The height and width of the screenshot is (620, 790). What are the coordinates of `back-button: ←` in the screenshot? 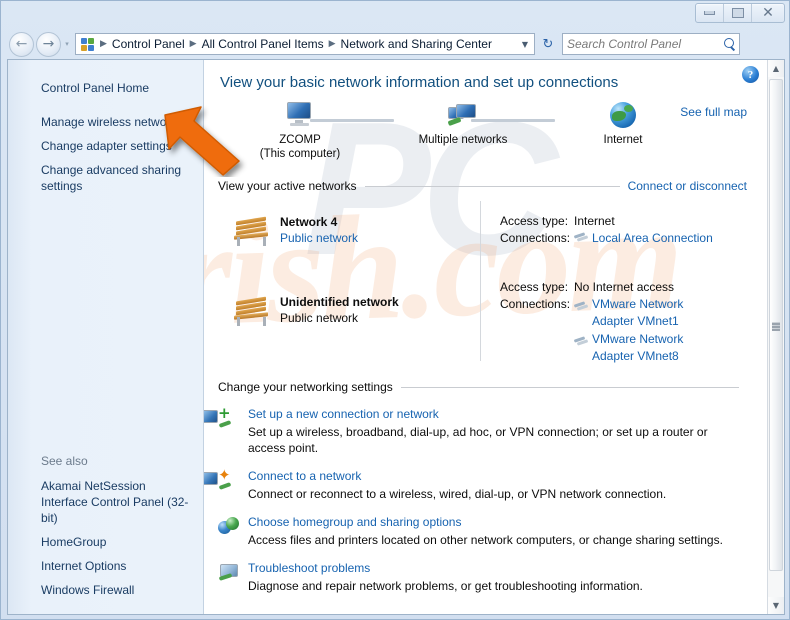 It's located at (21, 44).